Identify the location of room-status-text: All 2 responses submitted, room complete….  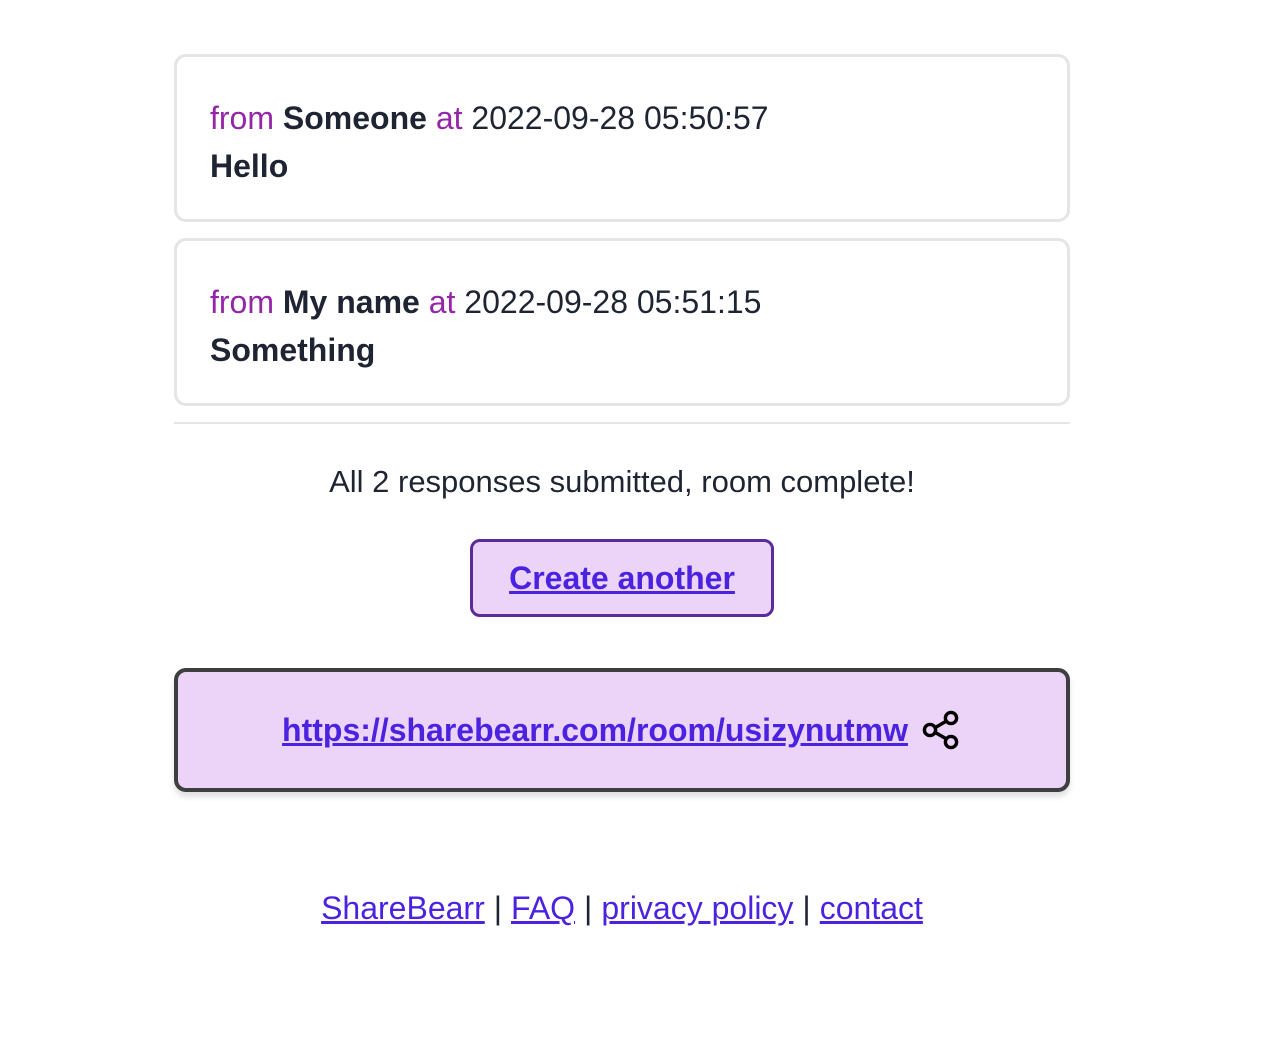
(622, 481).